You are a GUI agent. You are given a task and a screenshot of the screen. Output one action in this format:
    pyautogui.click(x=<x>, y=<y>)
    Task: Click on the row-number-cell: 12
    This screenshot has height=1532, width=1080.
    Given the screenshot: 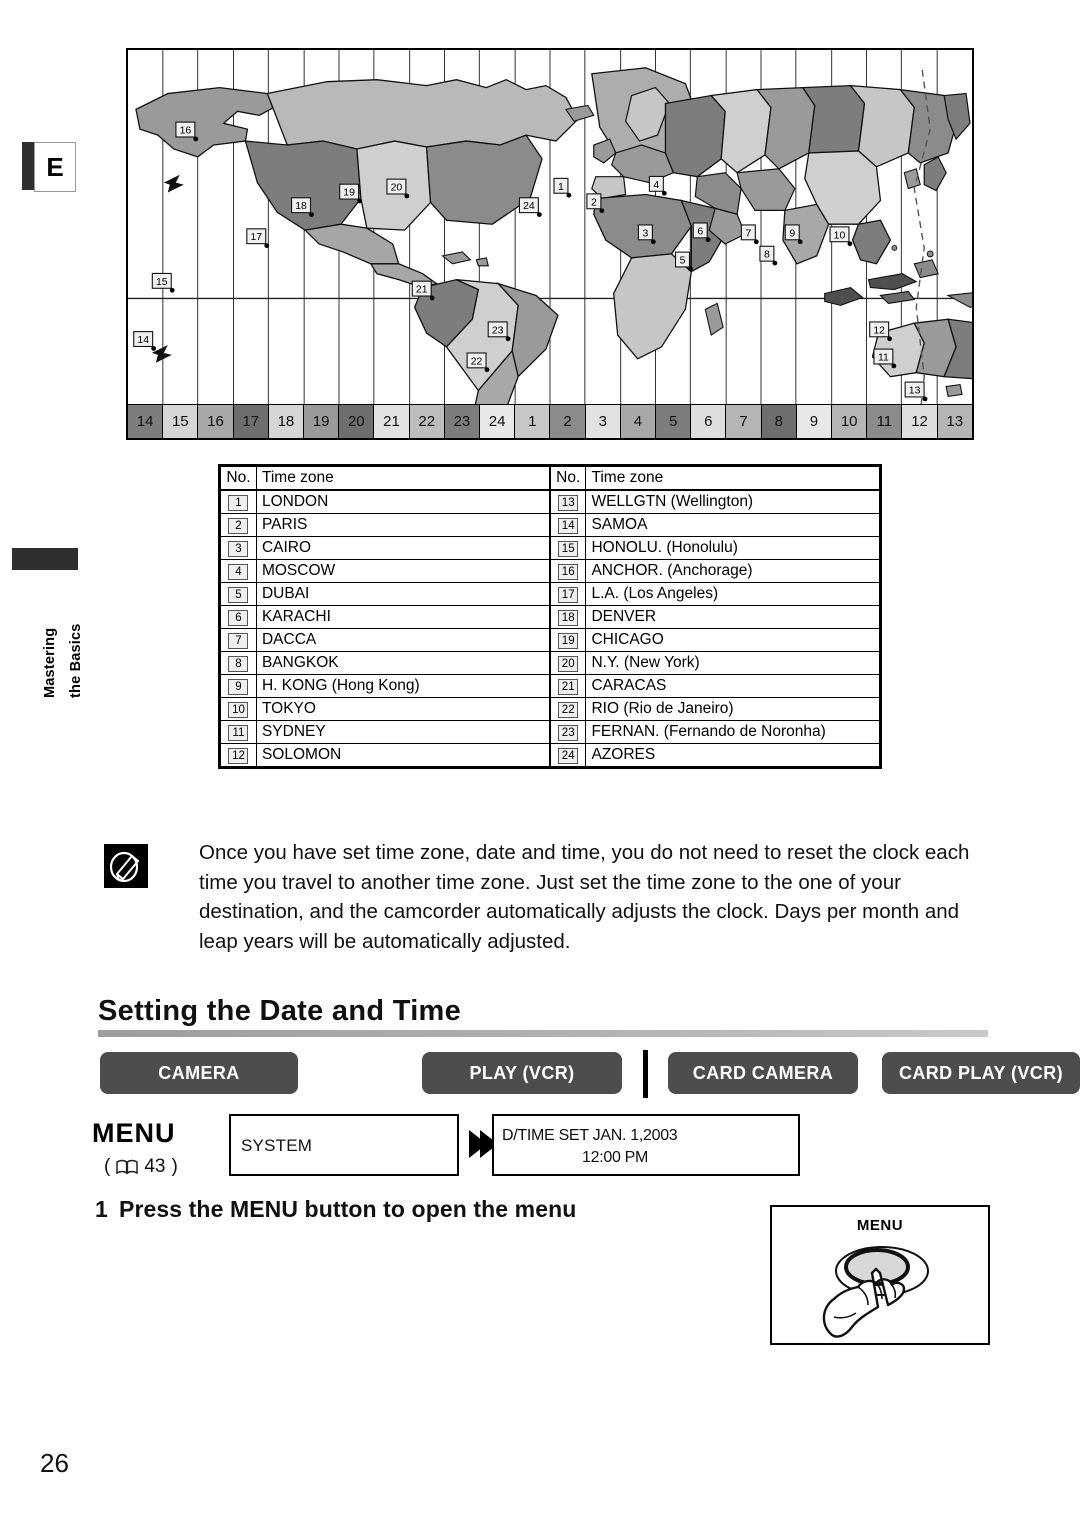 What is the action you would take?
    pyautogui.click(x=238, y=755)
    